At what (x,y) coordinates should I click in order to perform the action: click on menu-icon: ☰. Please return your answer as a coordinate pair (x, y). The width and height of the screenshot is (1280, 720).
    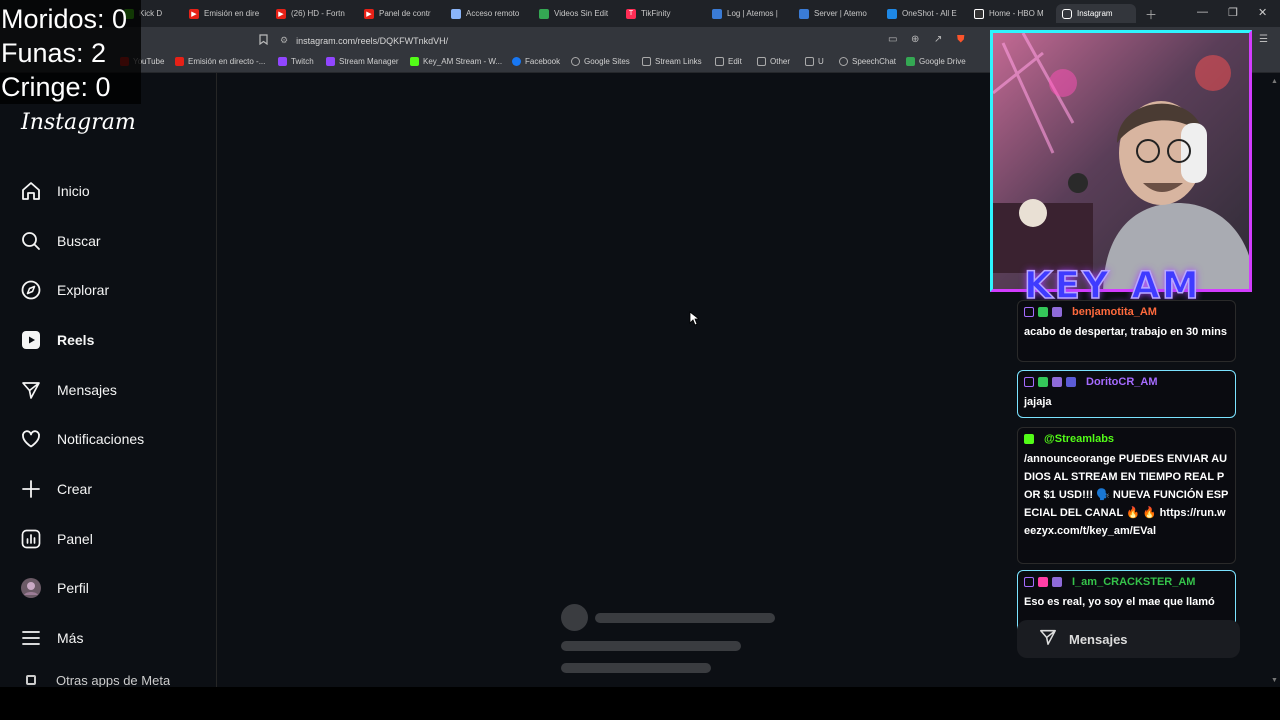
    Looking at the image, I should click on (1263, 39).